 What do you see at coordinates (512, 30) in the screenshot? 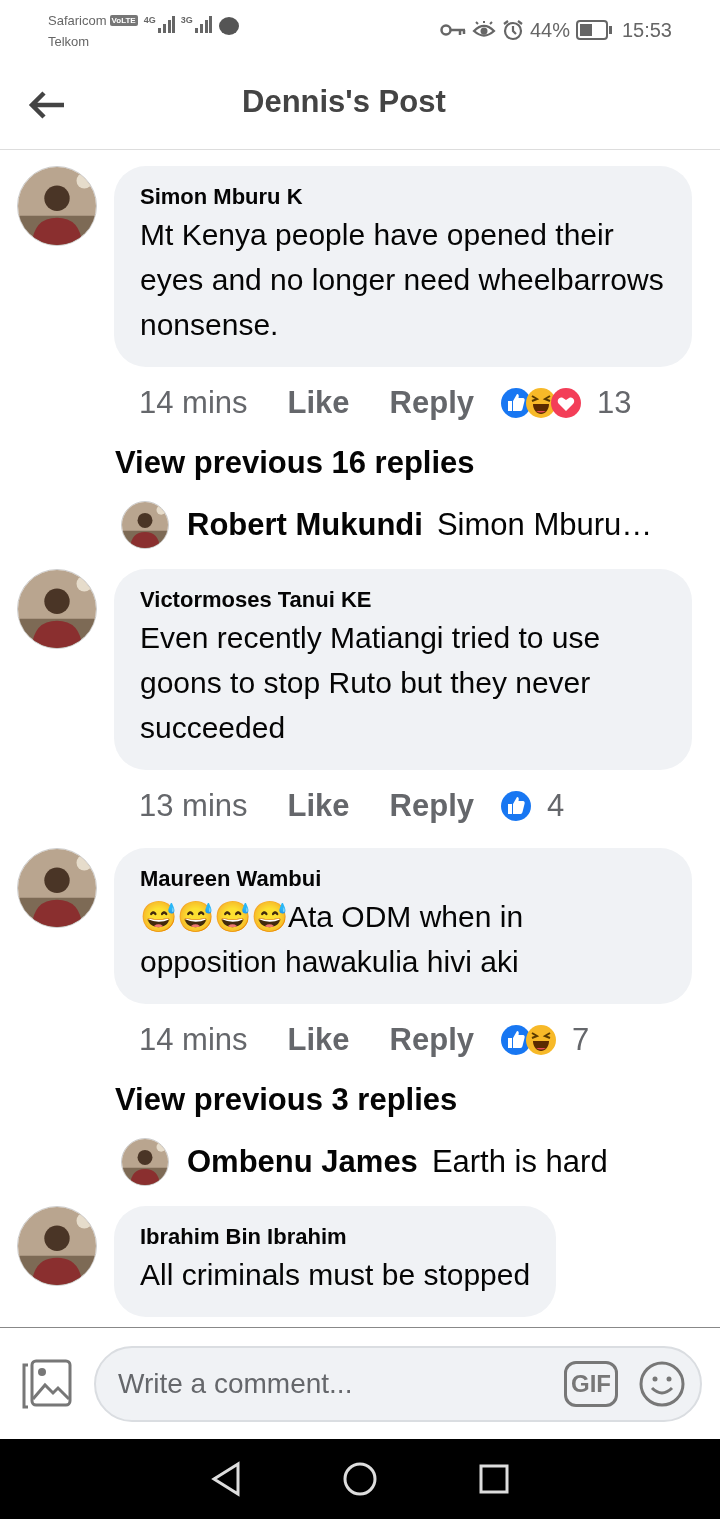
I see `alarm-icon` at bounding box center [512, 30].